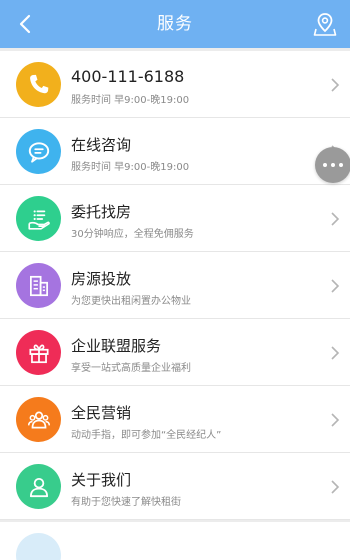 This screenshot has width=350, height=560. What do you see at coordinates (325, 24) in the screenshot?
I see `map-location-icon` at bounding box center [325, 24].